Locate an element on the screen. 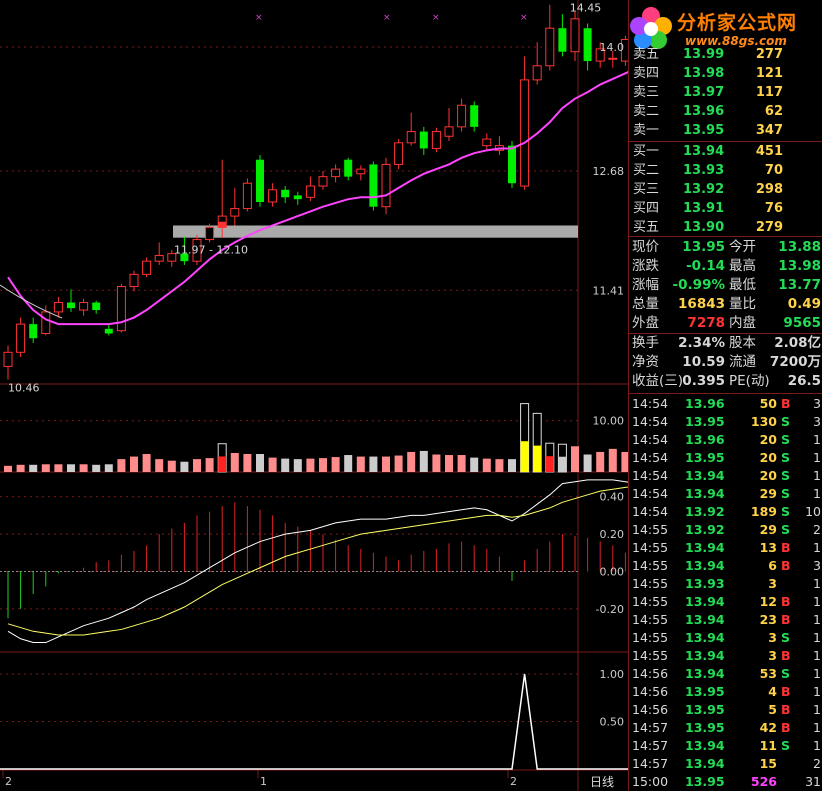 This screenshot has width=822, height=791. tick-direction: S is located at coordinates (786, 745).